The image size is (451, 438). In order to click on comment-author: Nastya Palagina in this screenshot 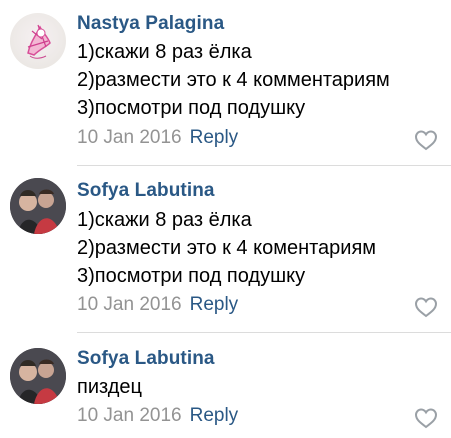, I will do `click(150, 24)`.